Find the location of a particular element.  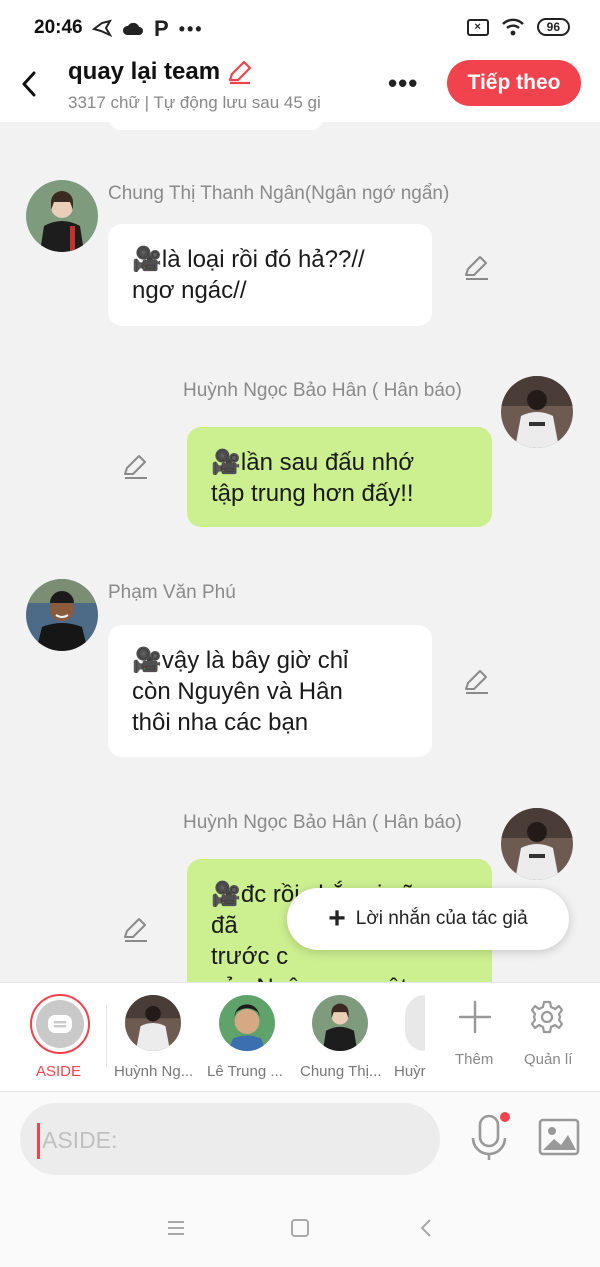

previous-bubble-edge is located at coordinates (216, 126).